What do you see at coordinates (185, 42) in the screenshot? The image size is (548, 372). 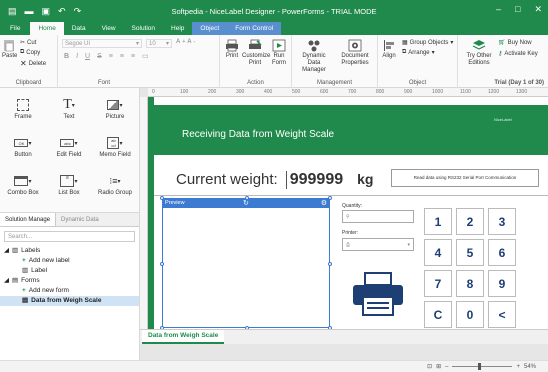 I see `font-grow-button: A + A-` at bounding box center [185, 42].